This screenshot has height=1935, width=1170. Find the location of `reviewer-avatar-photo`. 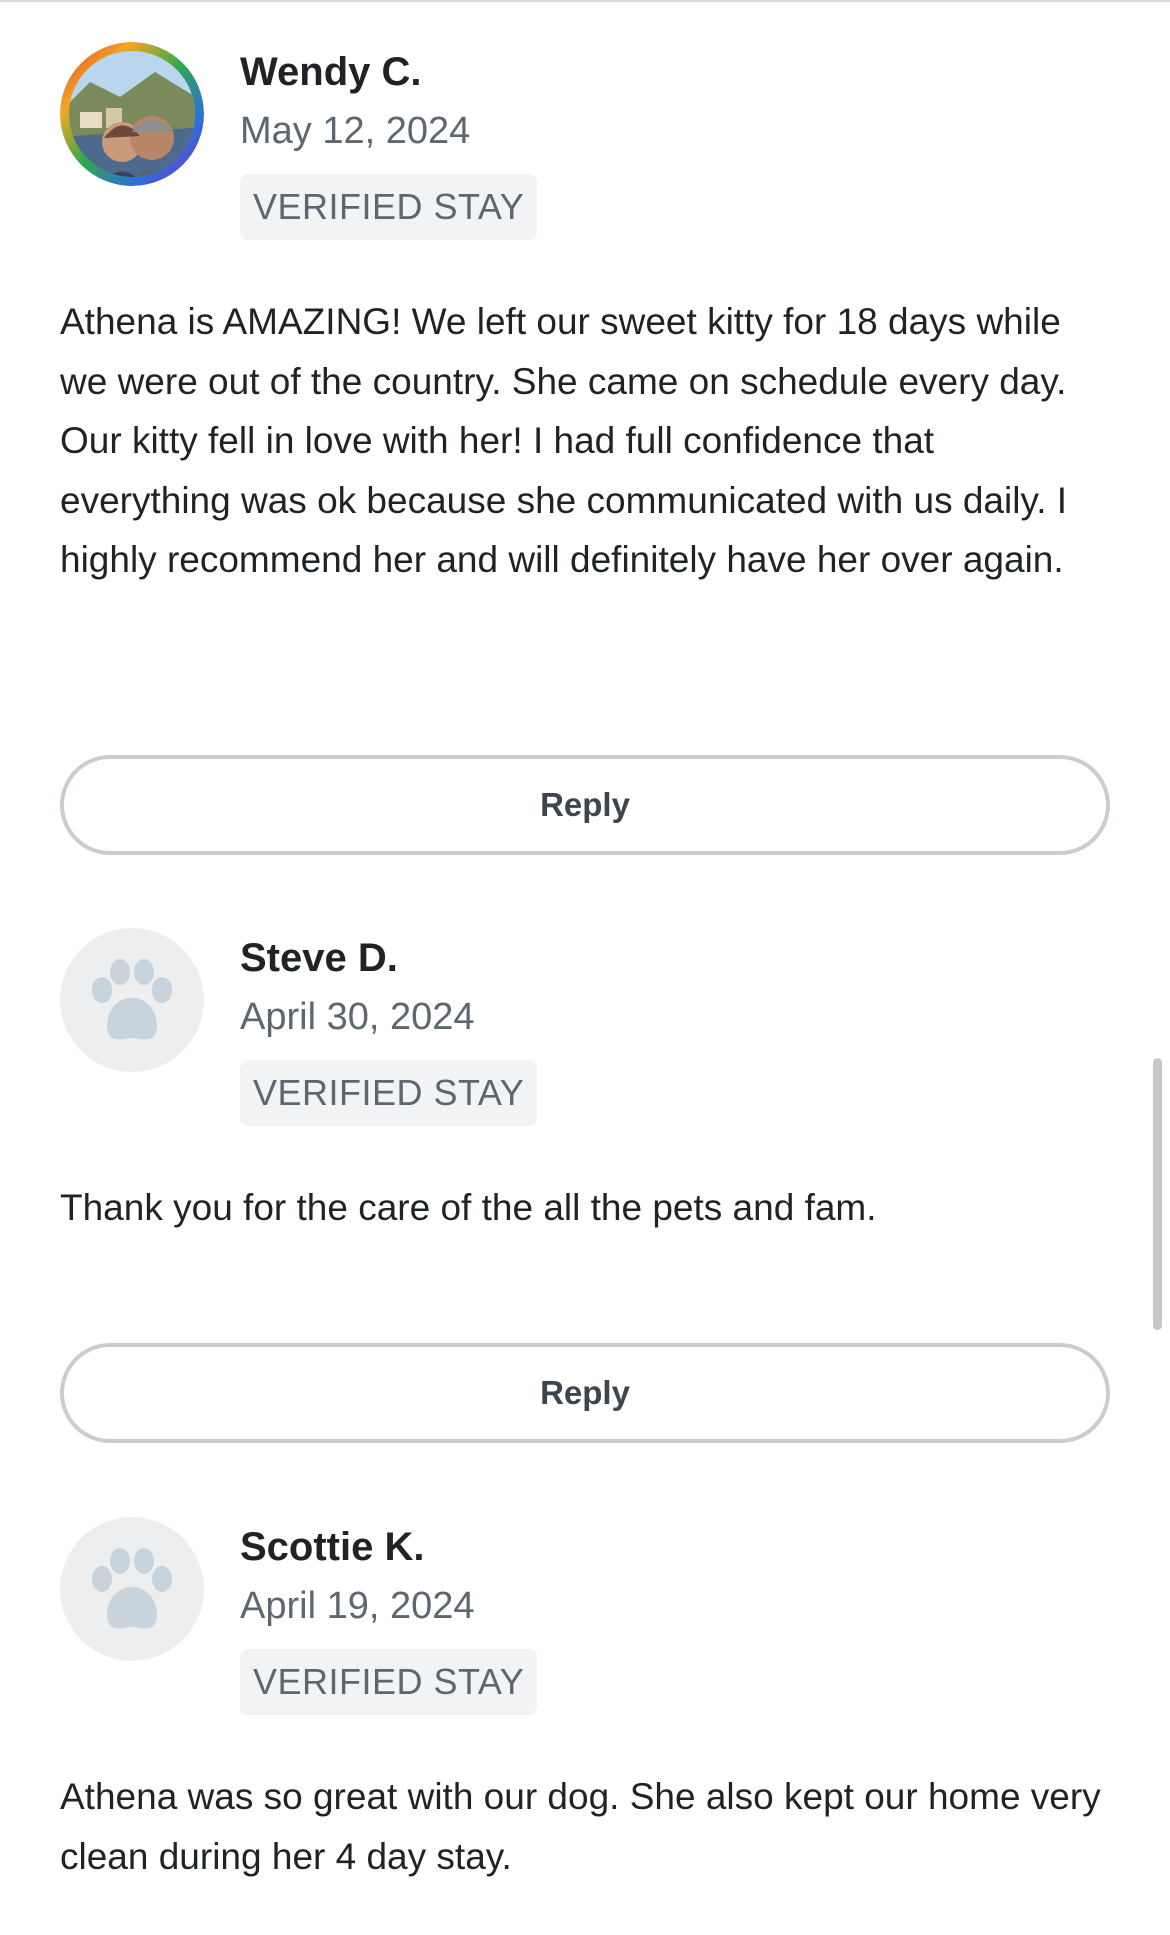

reviewer-avatar-photo is located at coordinates (132, 114).